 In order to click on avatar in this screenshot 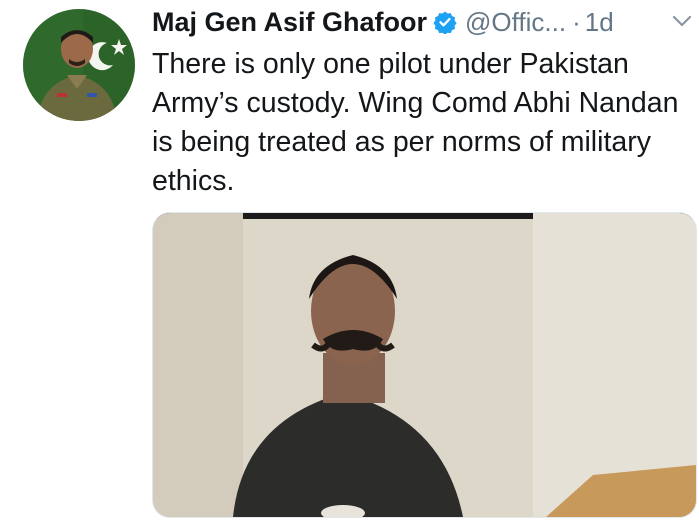, I will do `click(79, 65)`.